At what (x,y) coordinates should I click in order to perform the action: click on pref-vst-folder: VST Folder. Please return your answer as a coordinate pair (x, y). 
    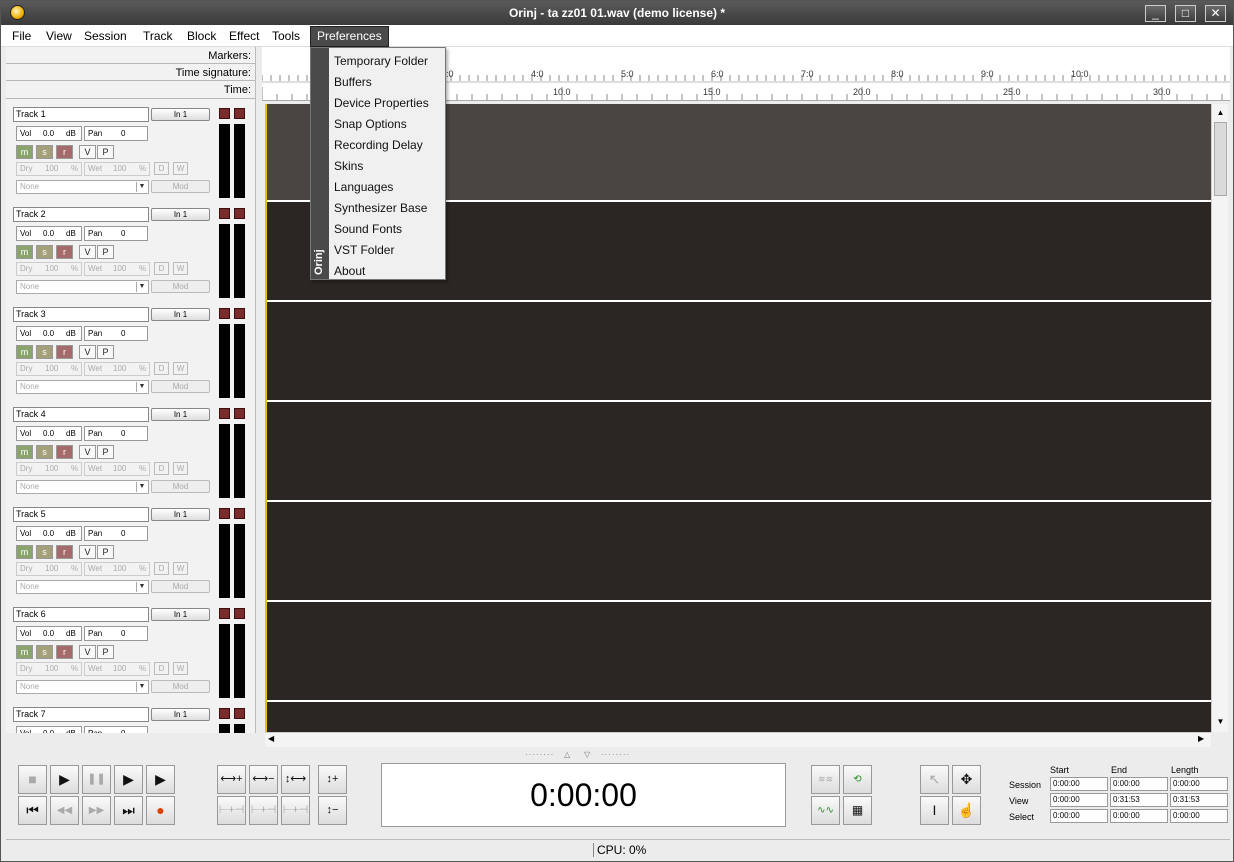
    Looking at the image, I should click on (364, 250).